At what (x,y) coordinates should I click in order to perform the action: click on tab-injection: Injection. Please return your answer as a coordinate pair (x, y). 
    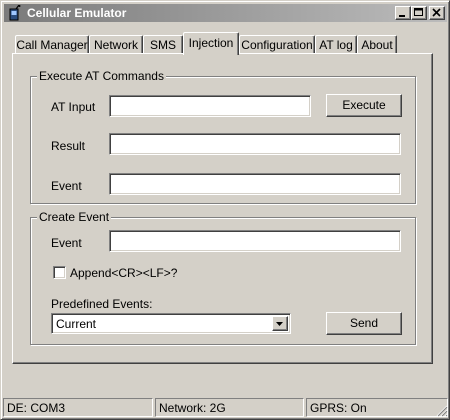
    Looking at the image, I should click on (211, 43).